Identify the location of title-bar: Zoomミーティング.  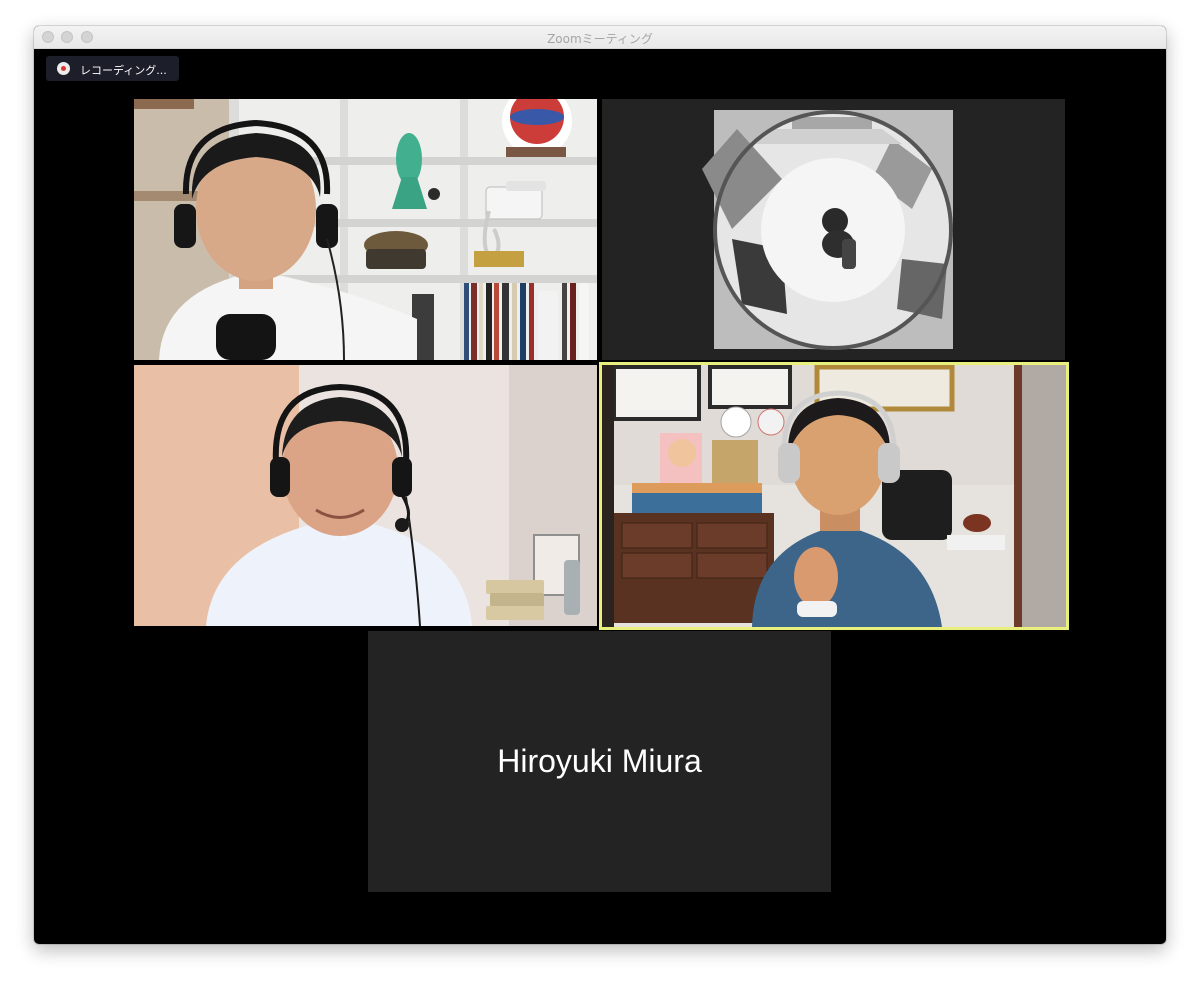
(600, 37).